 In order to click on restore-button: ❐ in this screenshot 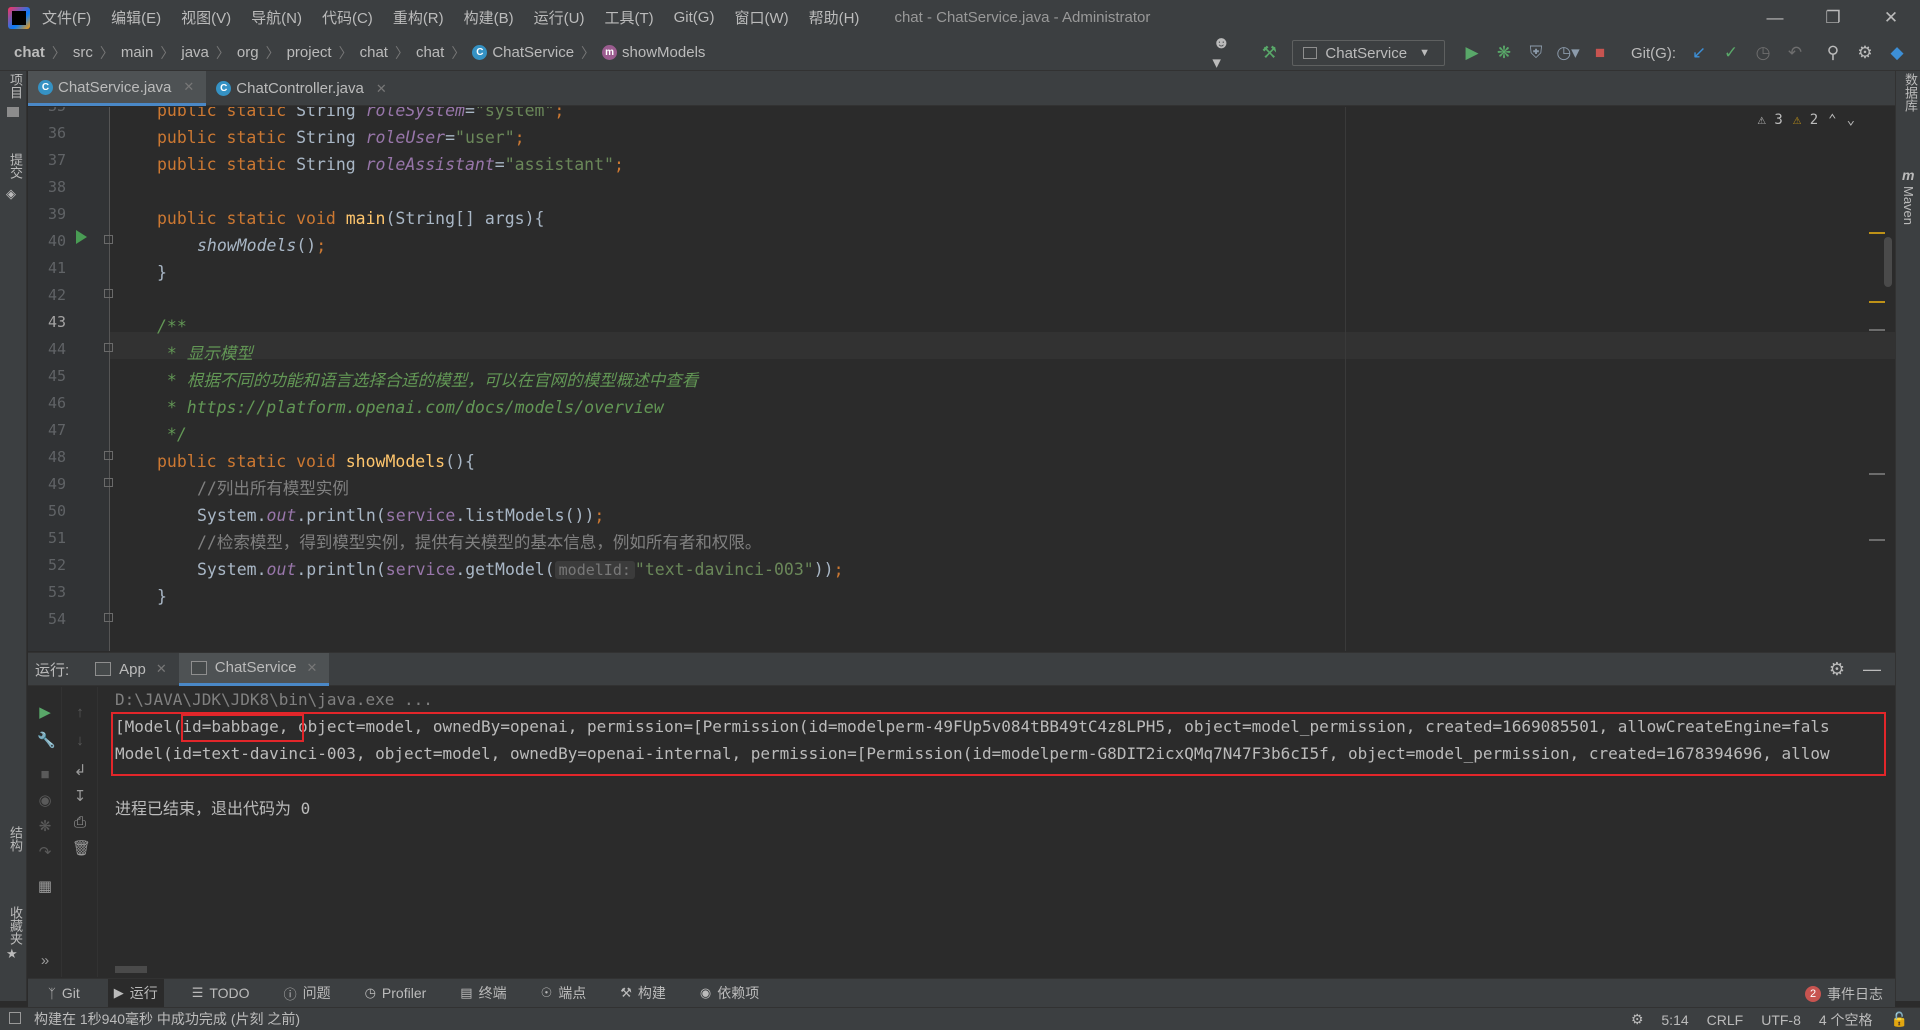, I will do `click(1833, 17)`.